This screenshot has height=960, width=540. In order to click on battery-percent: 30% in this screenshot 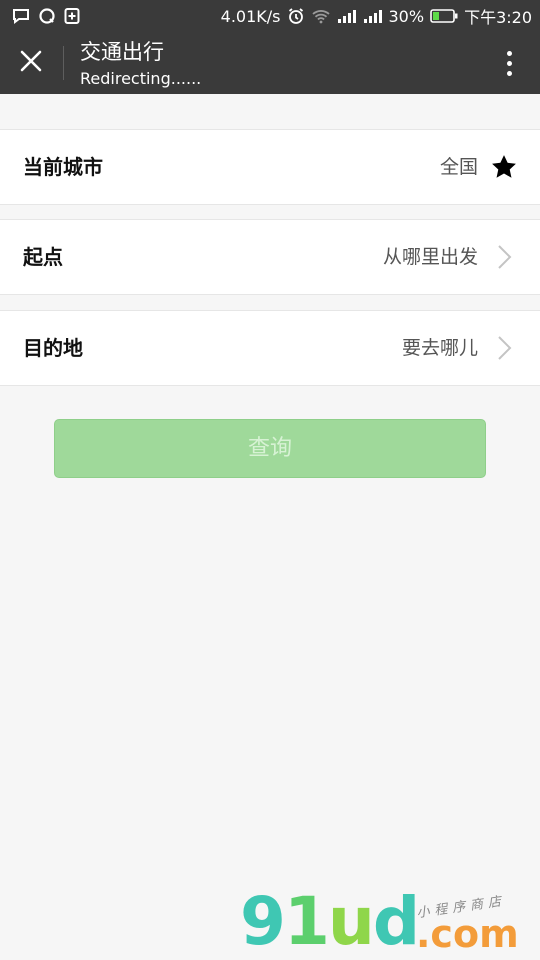, I will do `click(406, 16)`.